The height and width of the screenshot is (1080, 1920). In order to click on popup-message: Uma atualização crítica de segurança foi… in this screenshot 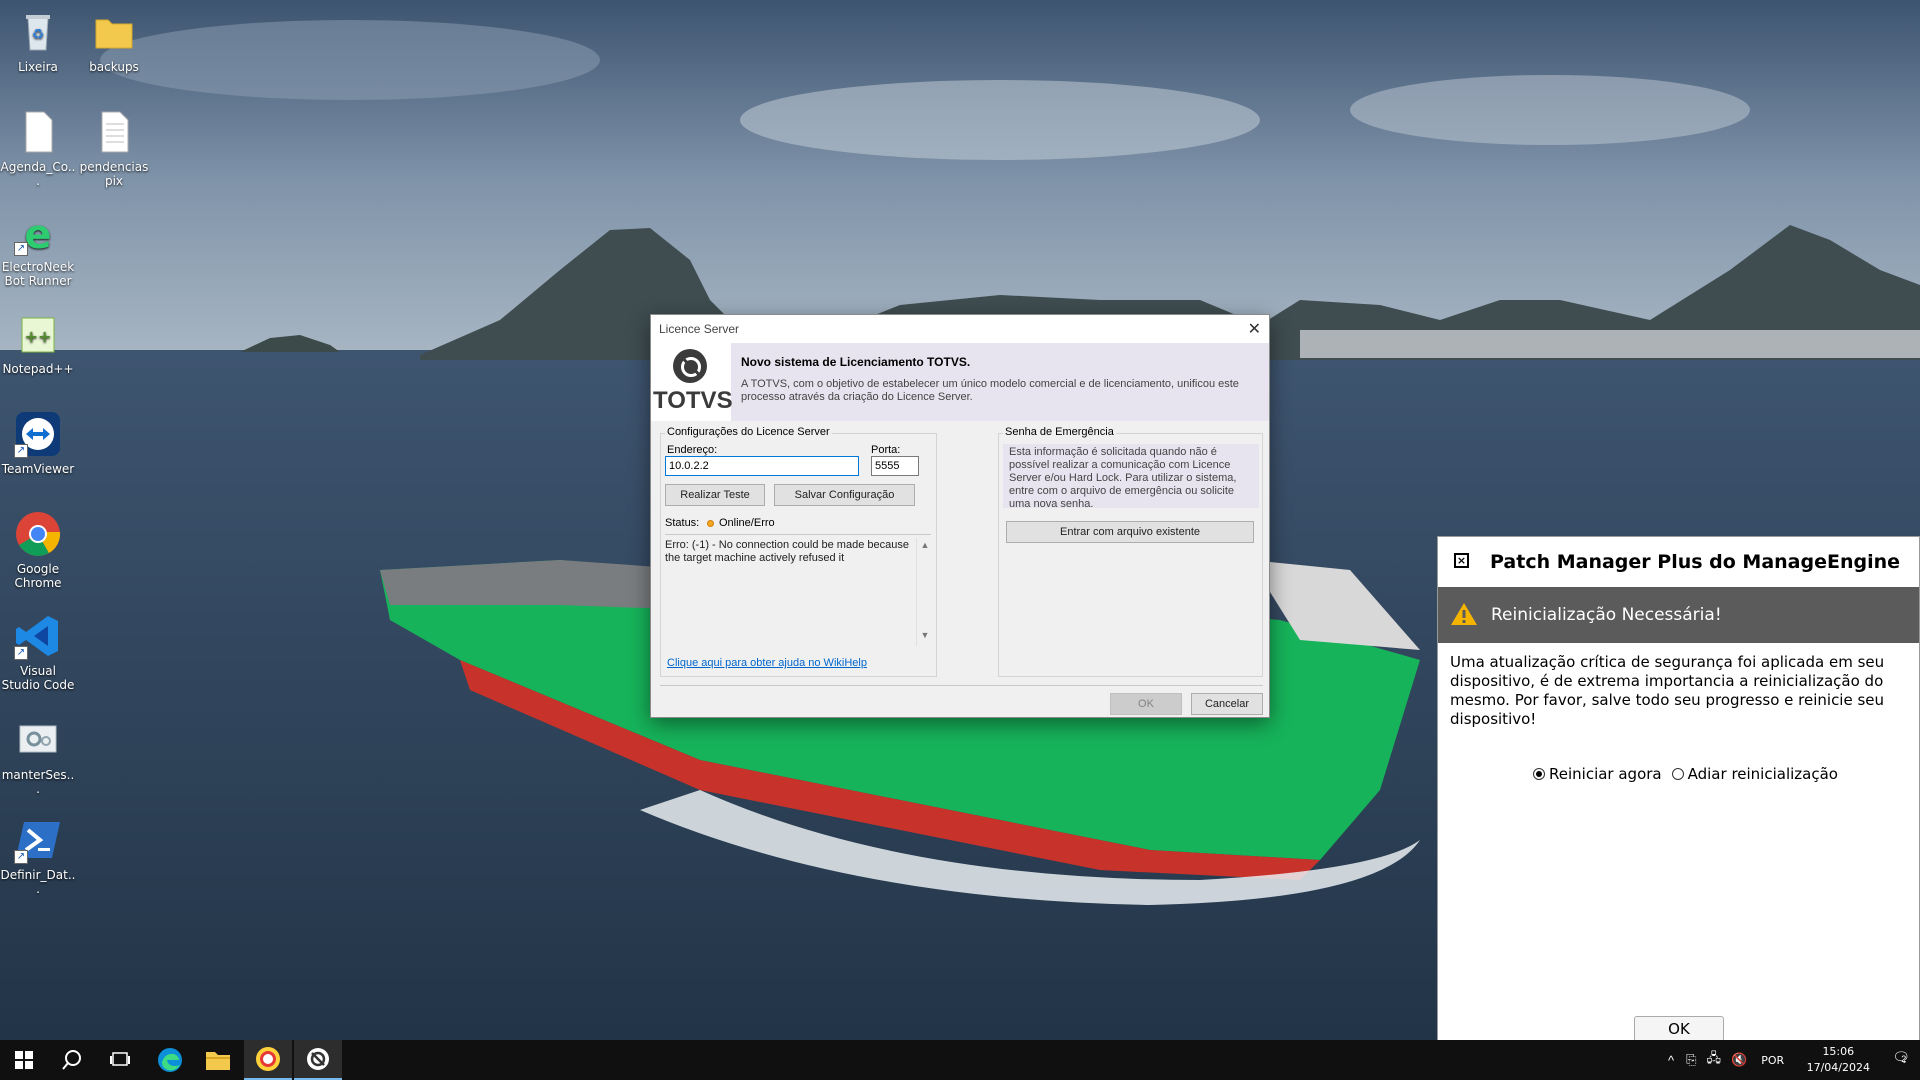, I will do `click(1667, 690)`.